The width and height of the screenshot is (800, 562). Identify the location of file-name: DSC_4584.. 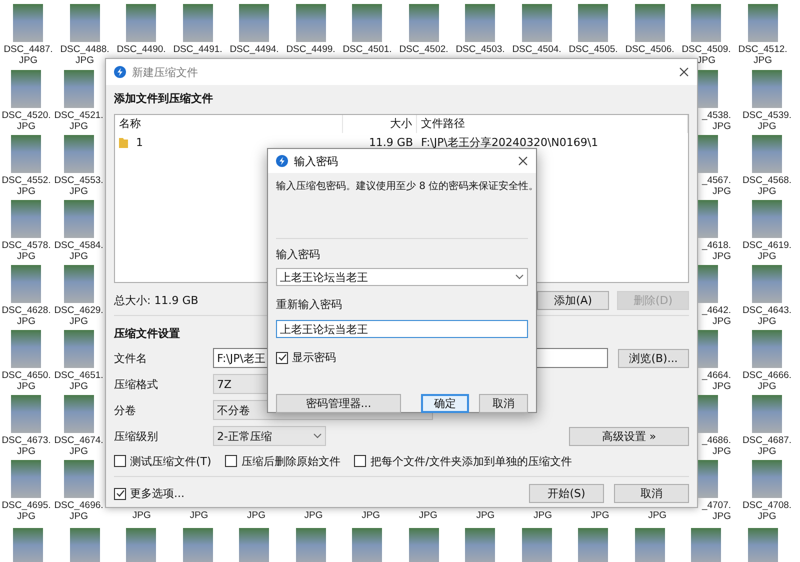
(79, 245).